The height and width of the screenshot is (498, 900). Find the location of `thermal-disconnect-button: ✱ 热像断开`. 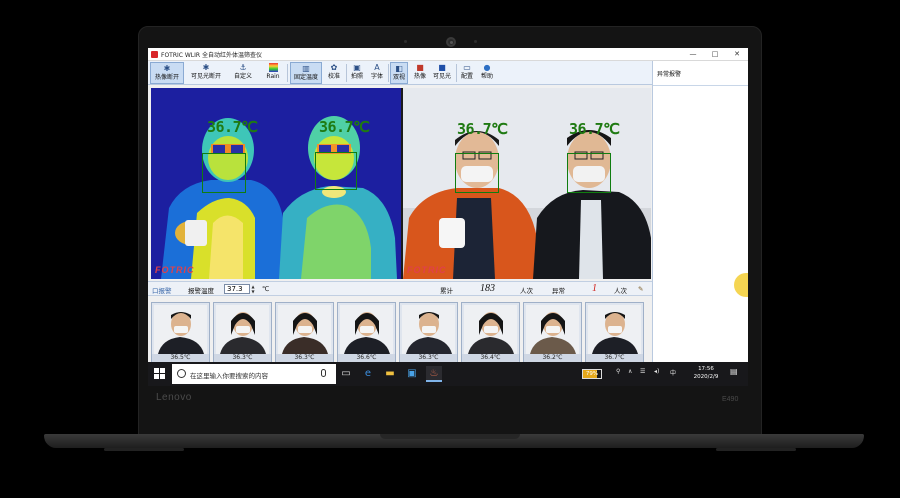

thermal-disconnect-button: ✱ 热像断开 is located at coordinates (167, 73).